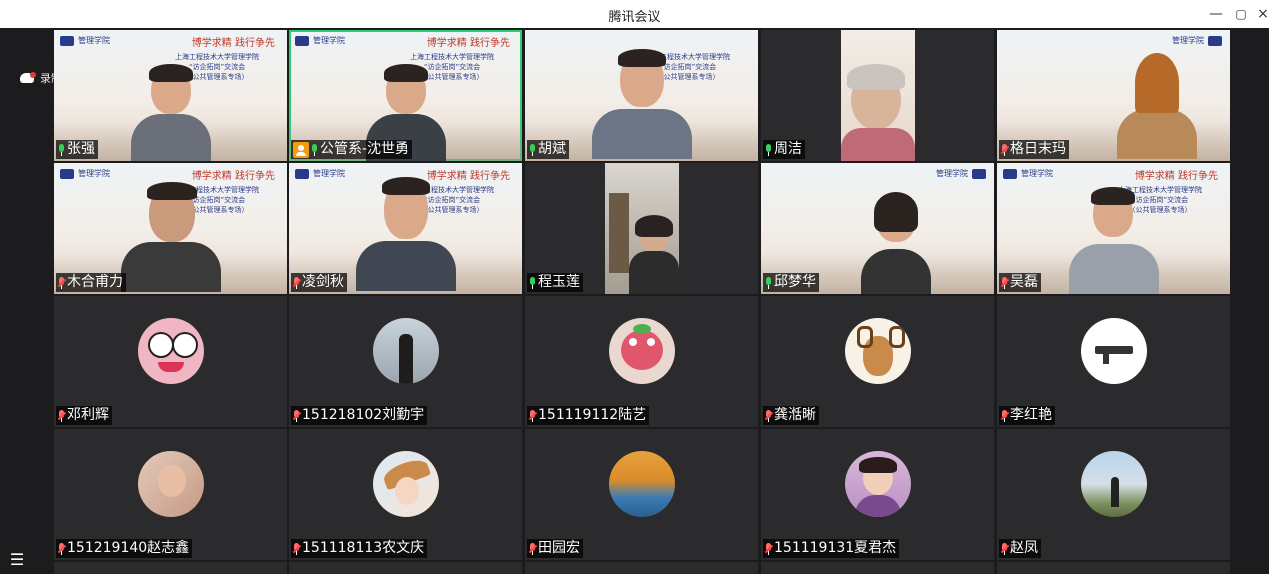  I want to click on cloud-recording-icon, so click(28, 77).